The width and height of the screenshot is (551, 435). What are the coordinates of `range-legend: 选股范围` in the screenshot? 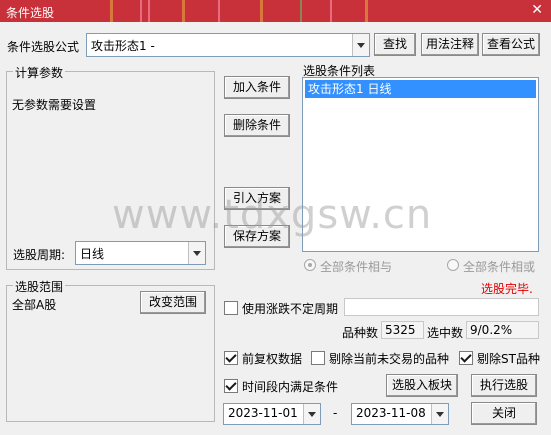 It's located at (39, 286).